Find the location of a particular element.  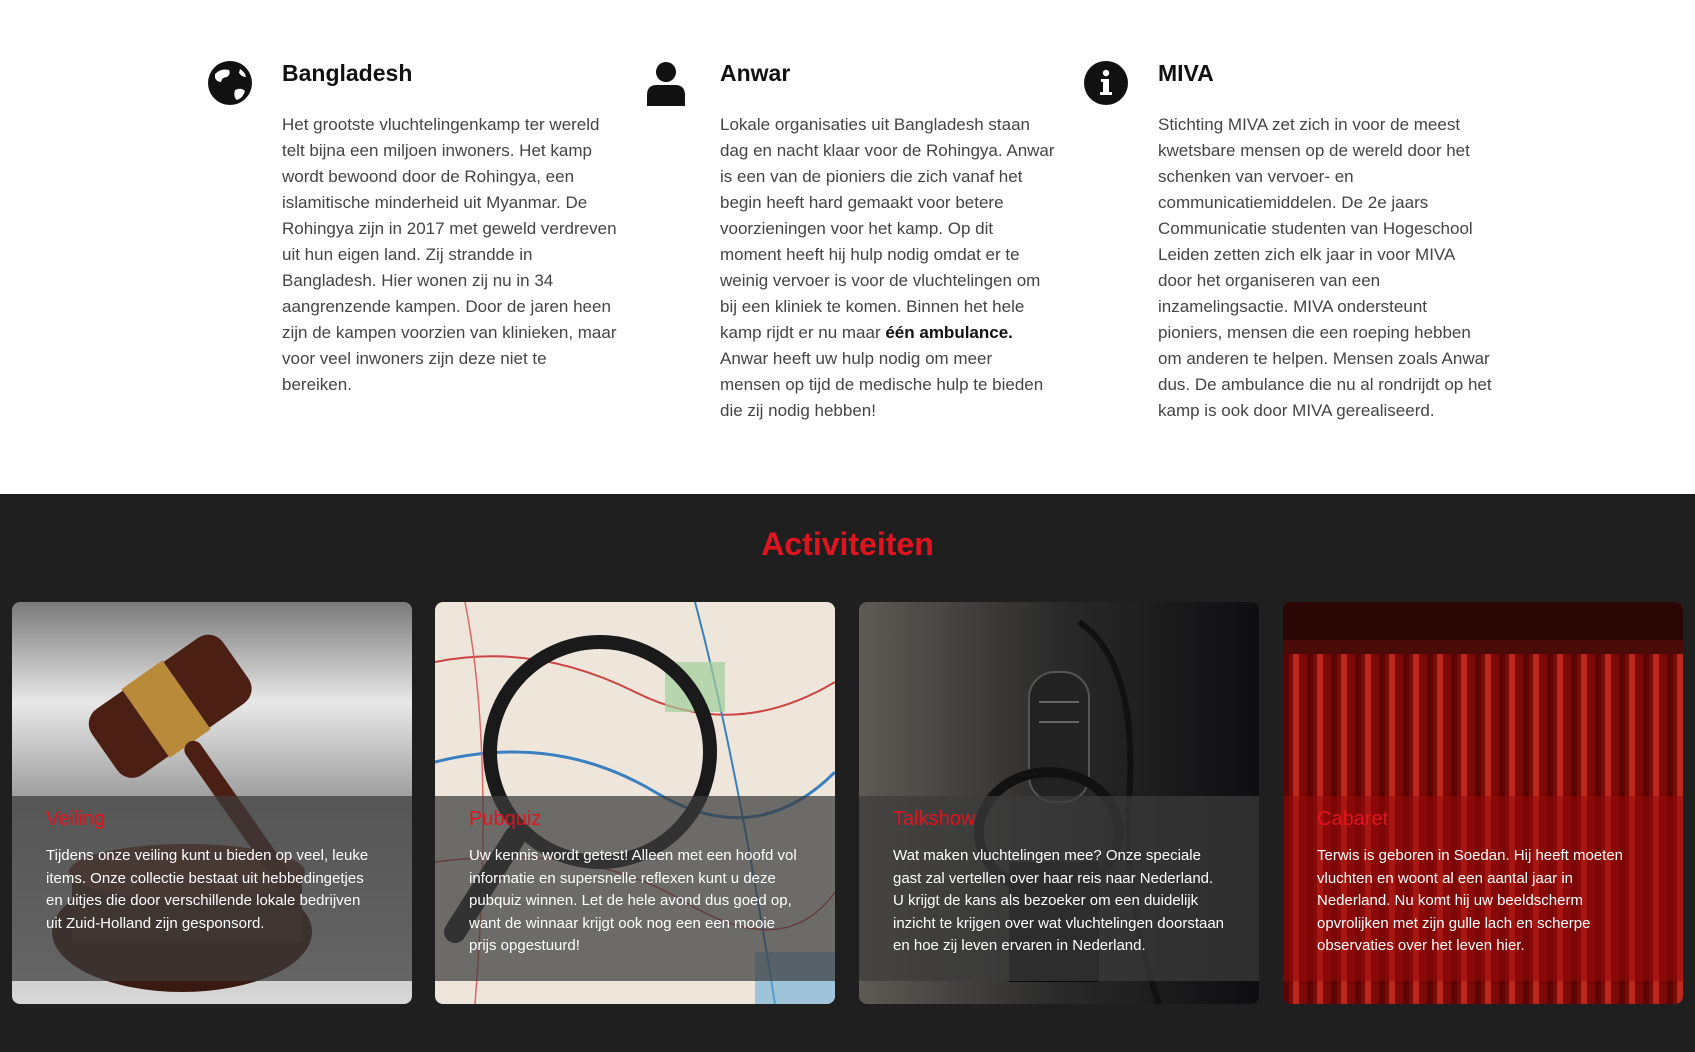

user-icon is located at coordinates (666, 84).